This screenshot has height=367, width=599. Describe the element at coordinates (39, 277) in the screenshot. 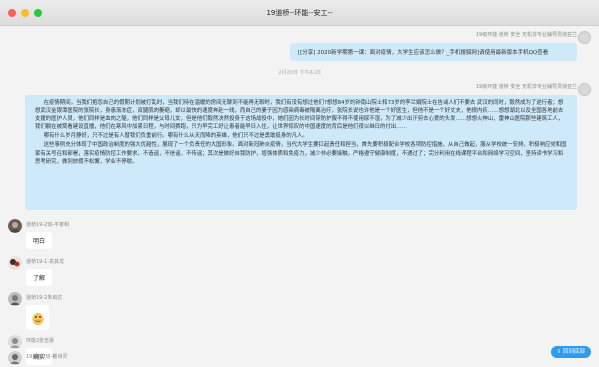

I see `message-bubble: 了解` at that location.